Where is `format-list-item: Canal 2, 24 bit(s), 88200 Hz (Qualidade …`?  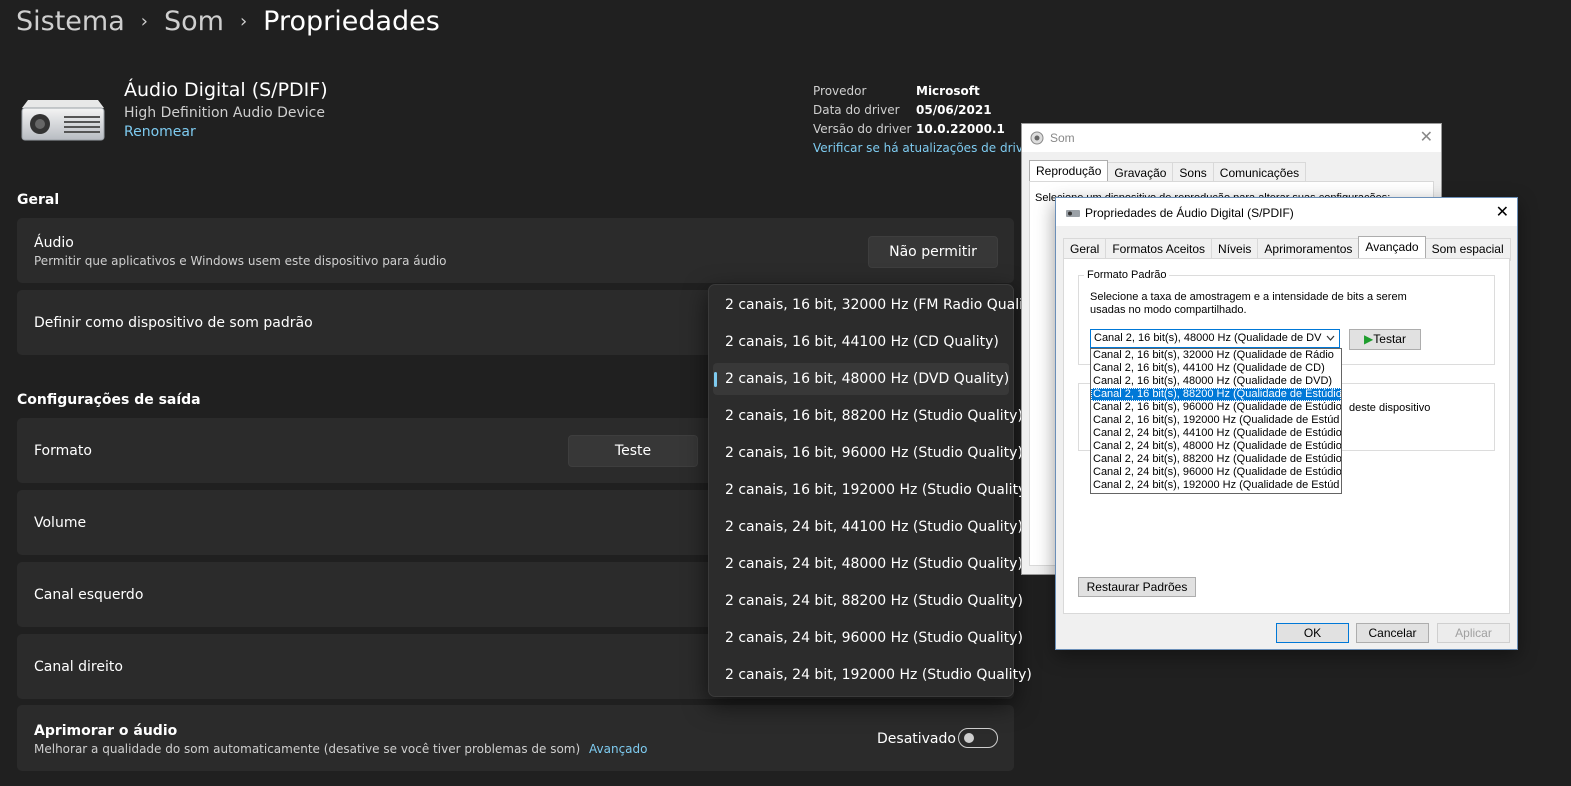 format-list-item: Canal 2, 24 bit(s), 88200 Hz (Qualidade … is located at coordinates (1216, 459).